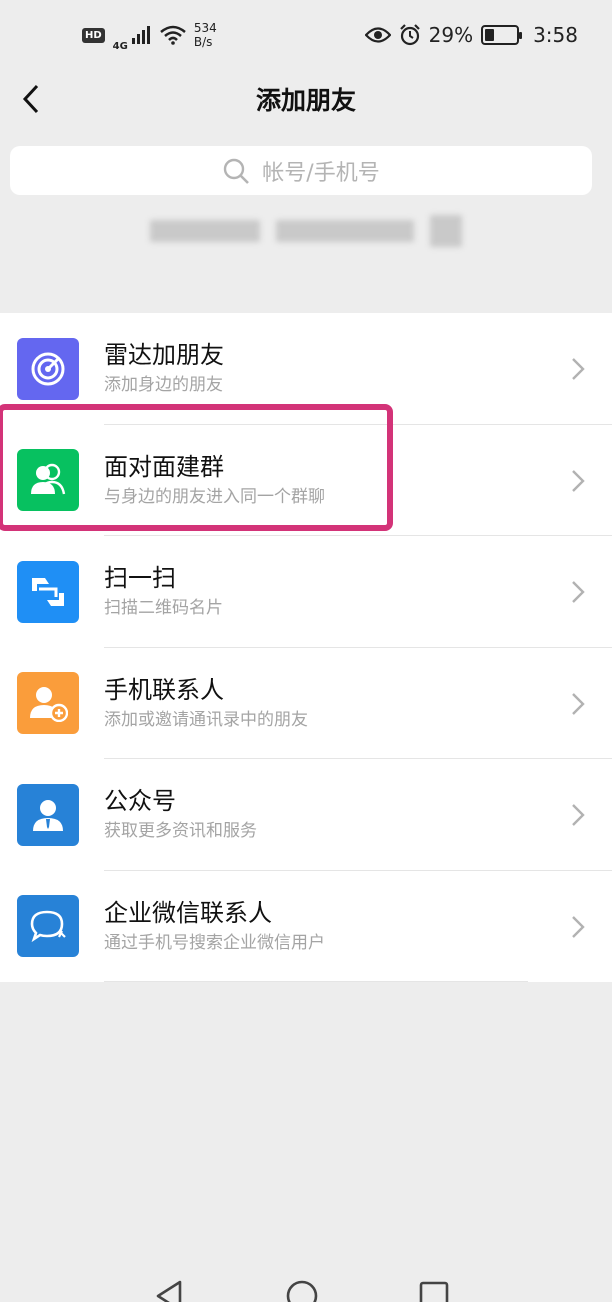 The image size is (612, 1302). Describe the element at coordinates (120, 46) in the screenshot. I see `network-type: 4G` at that location.